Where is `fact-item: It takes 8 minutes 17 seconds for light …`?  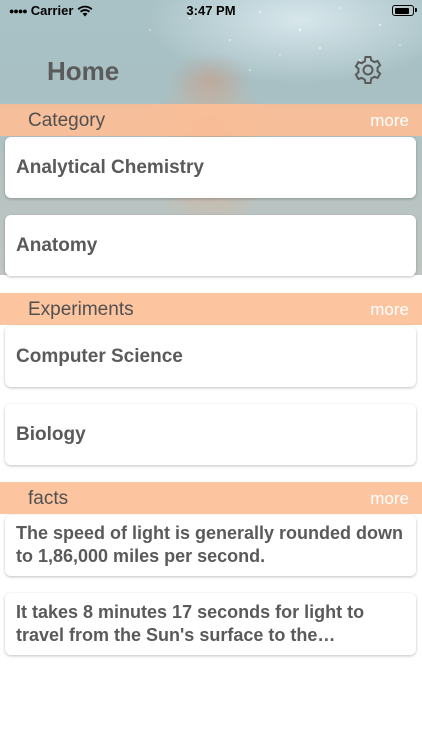
fact-item: It takes 8 minutes 17 seconds for light … is located at coordinates (210, 624).